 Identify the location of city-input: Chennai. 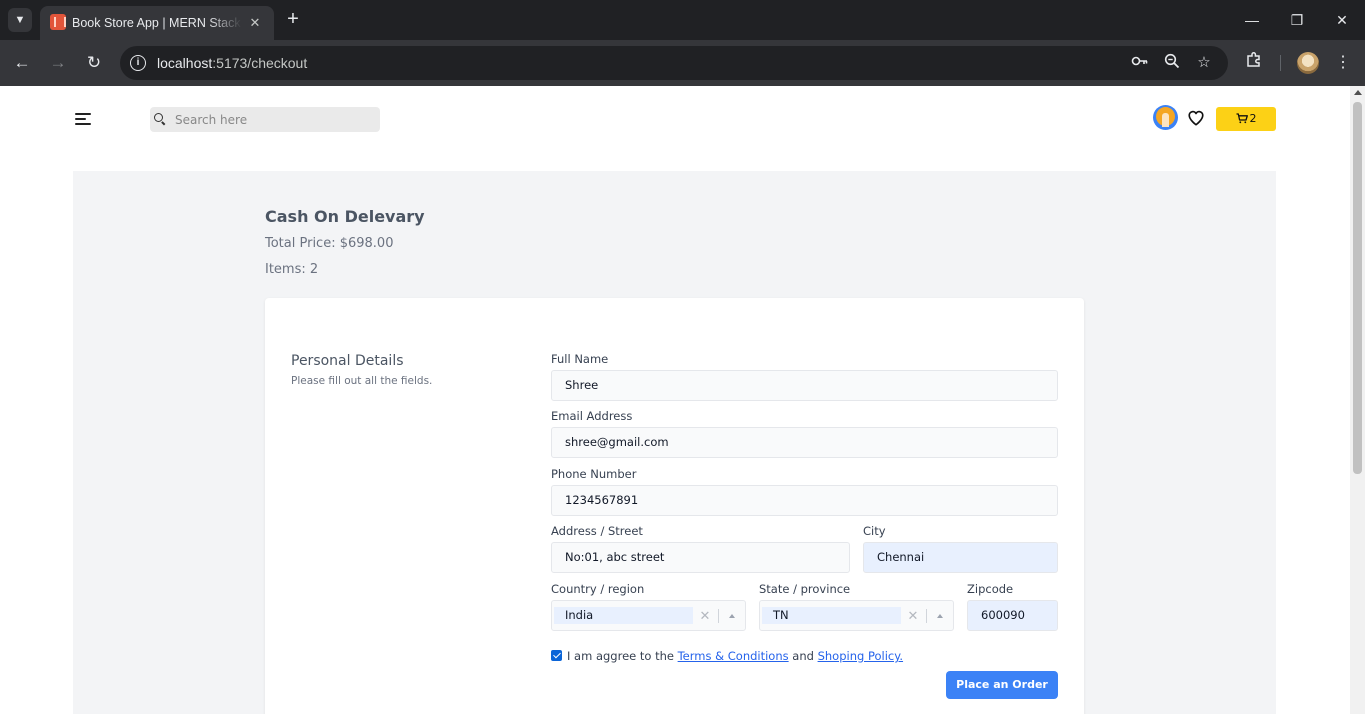
(960, 557).